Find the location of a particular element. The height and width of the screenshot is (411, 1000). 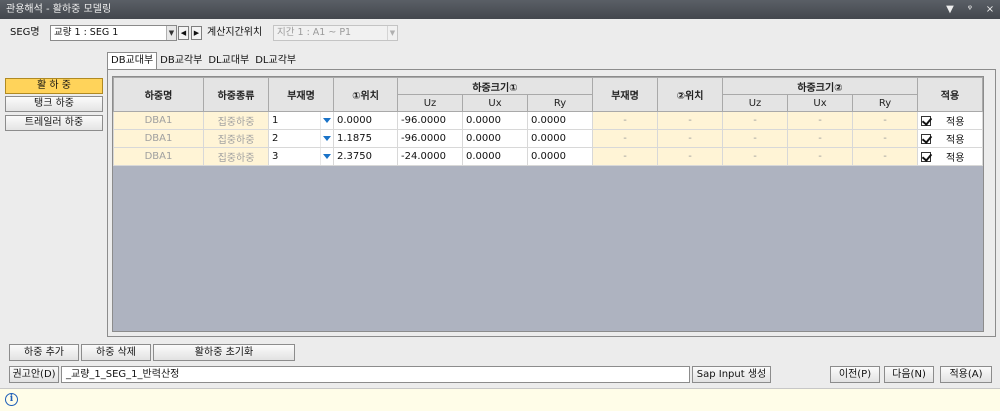

next-button: 다음(N) is located at coordinates (909, 374).